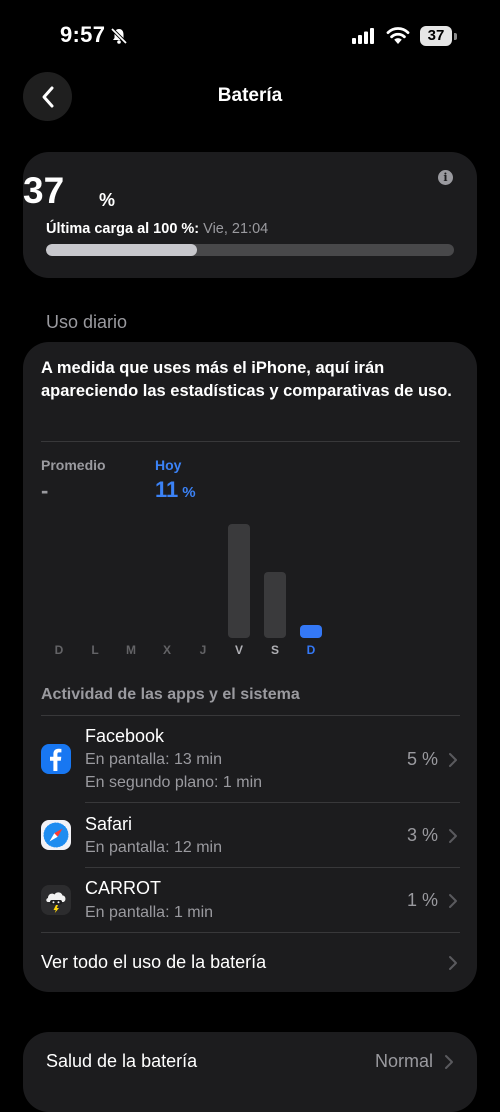 This screenshot has height=1112, width=500. I want to click on last-charge-value: Vie, 21:04, so click(236, 229).